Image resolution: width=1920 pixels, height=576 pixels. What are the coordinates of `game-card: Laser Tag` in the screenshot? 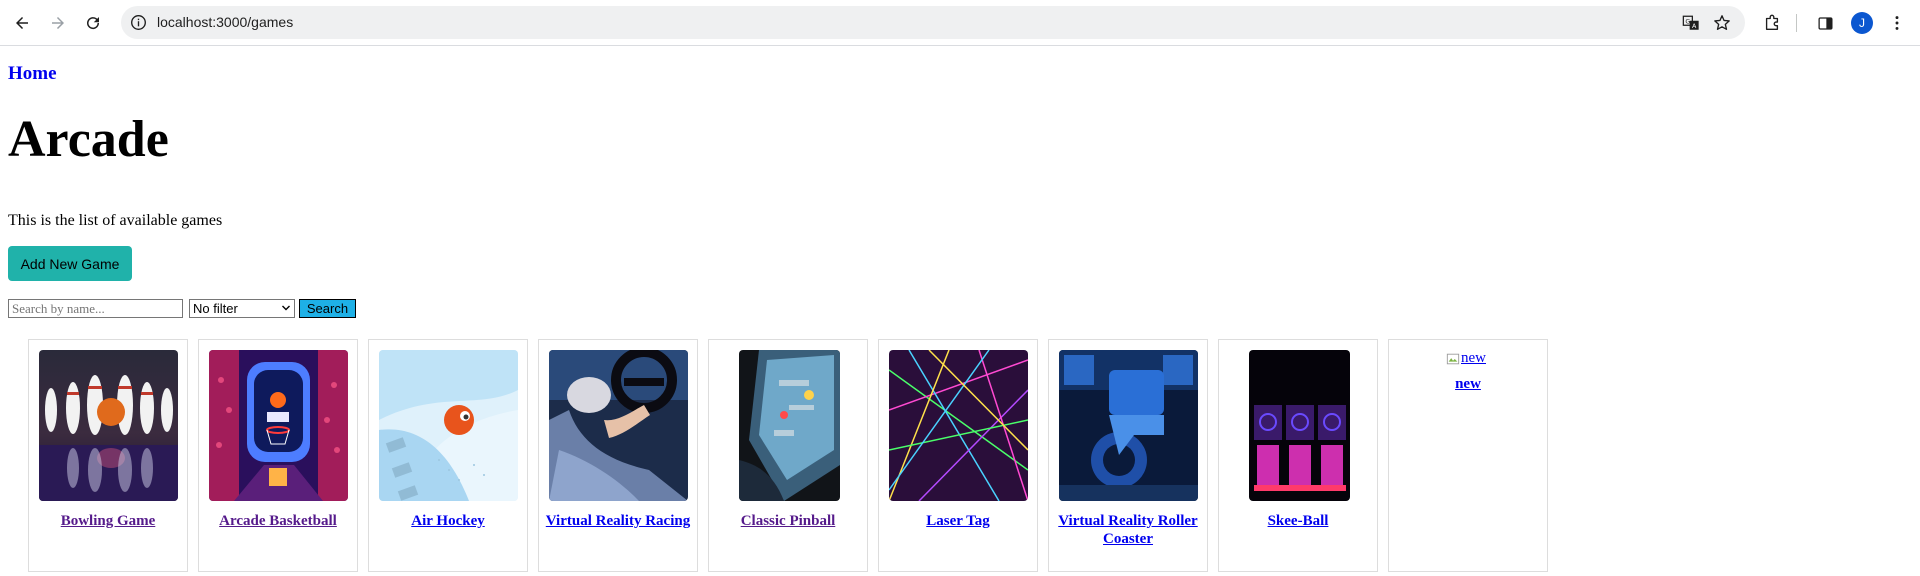 It's located at (958, 455).